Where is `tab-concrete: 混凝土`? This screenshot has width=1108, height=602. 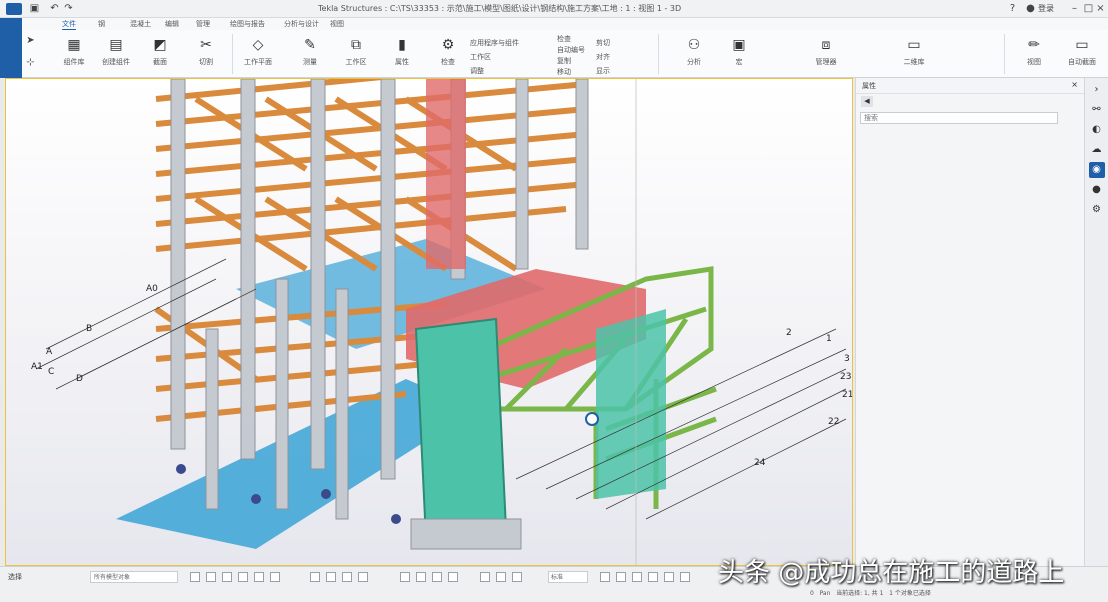
tab-concrete: 混凝土 is located at coordinates (140, 24).